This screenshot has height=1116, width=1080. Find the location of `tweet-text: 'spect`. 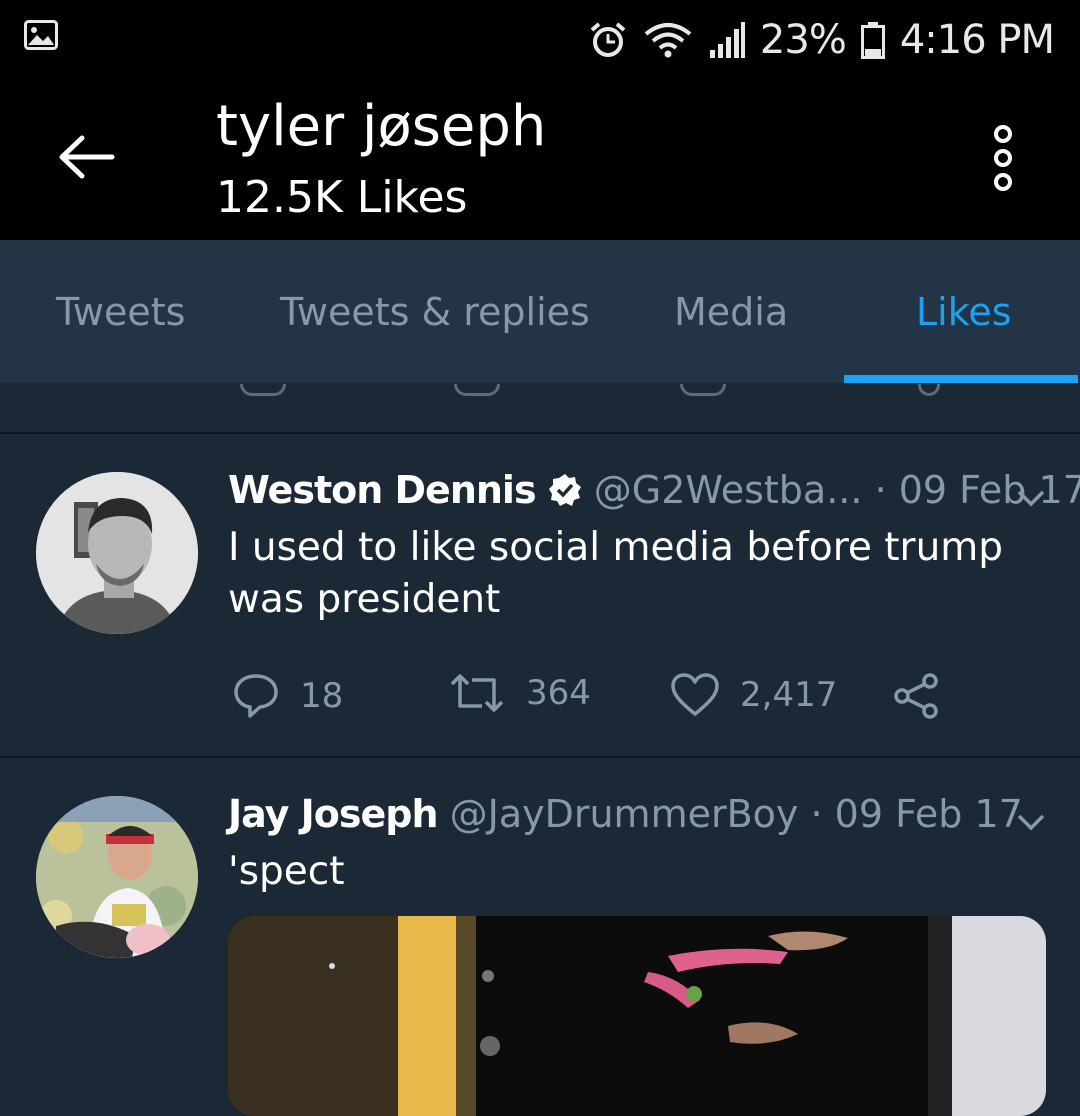

tweet-text: 'spect is located at coordinates (286, 871).